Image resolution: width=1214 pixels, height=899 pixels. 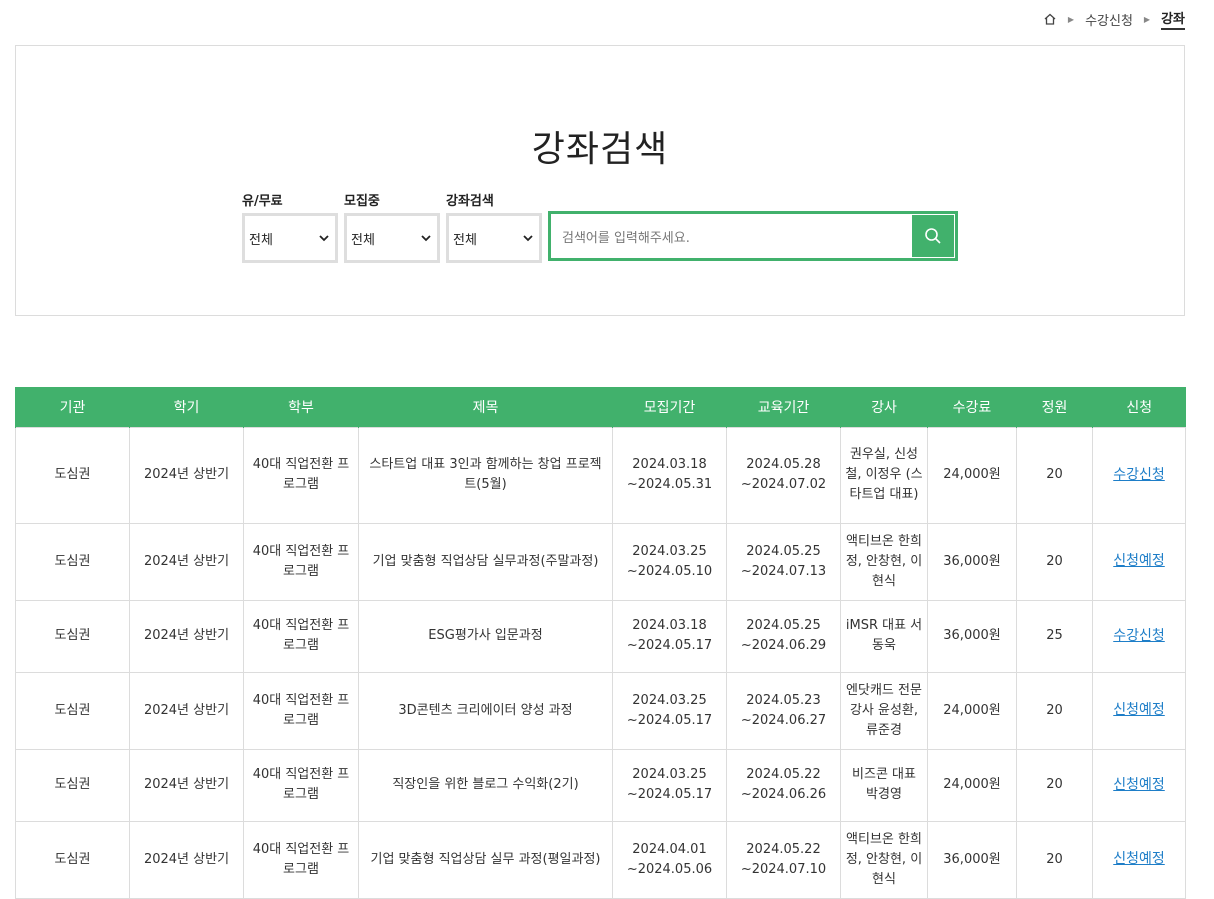 What do you see at coordinates (972, 407) in the screenshot?
I see `col-header-fee: 수강료` at bounding box center [972, 407].